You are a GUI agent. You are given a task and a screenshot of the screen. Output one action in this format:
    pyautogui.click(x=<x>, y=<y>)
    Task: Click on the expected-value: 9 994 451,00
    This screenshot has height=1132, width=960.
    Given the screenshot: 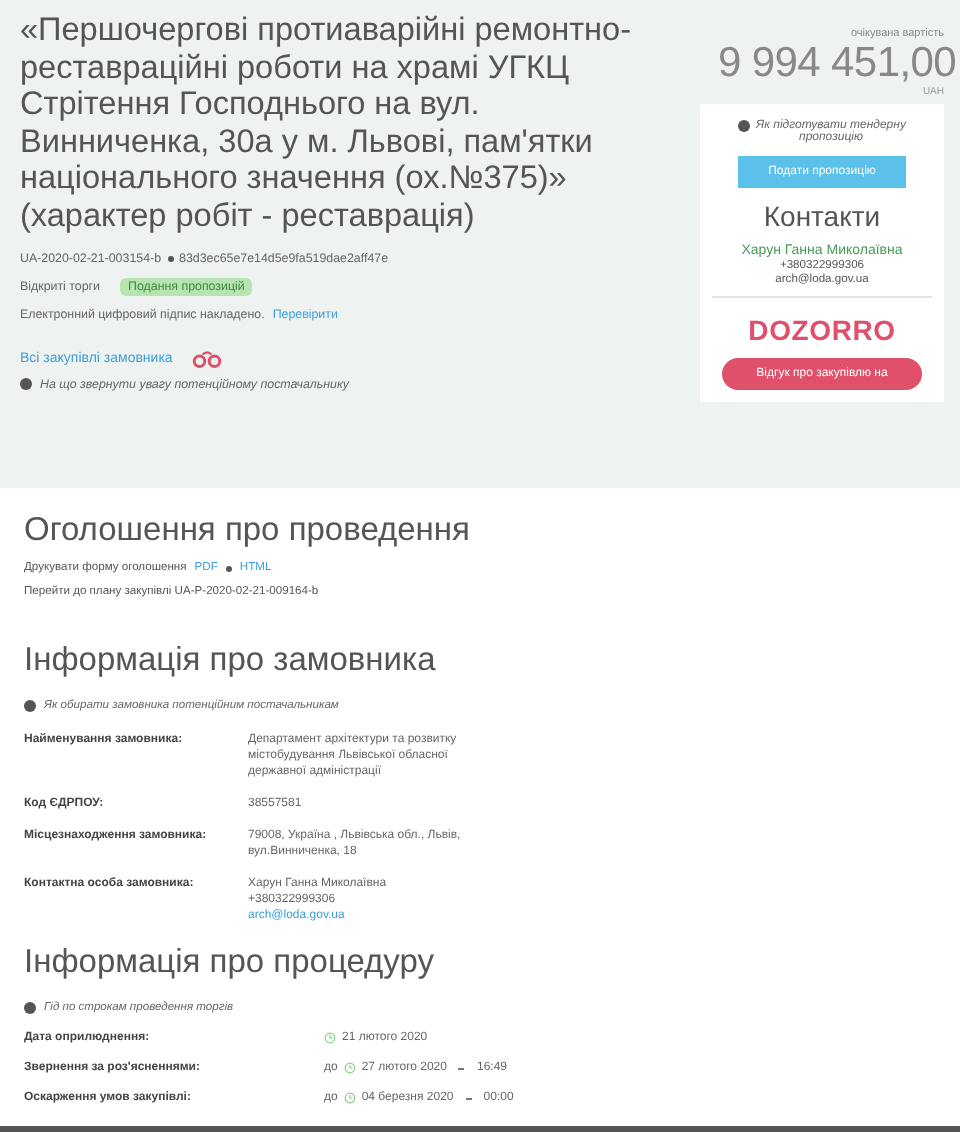 What is the action you would take?
    pyautogui.click(x=835, y=64)
    